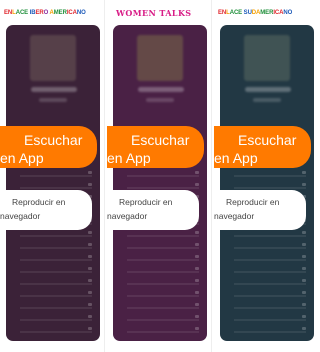 This screenshot has height=352, width=320. Describe the element at coordinates (45, 13) in the screenshot. I see `podcast-logo: ENLACE IBERO AMERICANO` at that location.